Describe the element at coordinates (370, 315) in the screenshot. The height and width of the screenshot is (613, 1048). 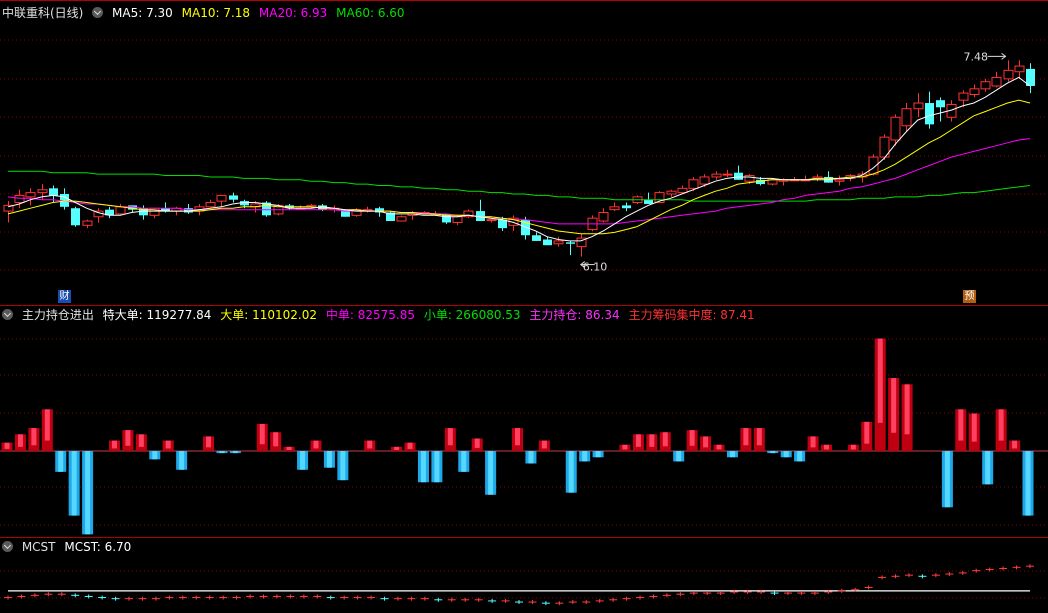
I see `medium-order-label: 中单: 82575.85` at that location.